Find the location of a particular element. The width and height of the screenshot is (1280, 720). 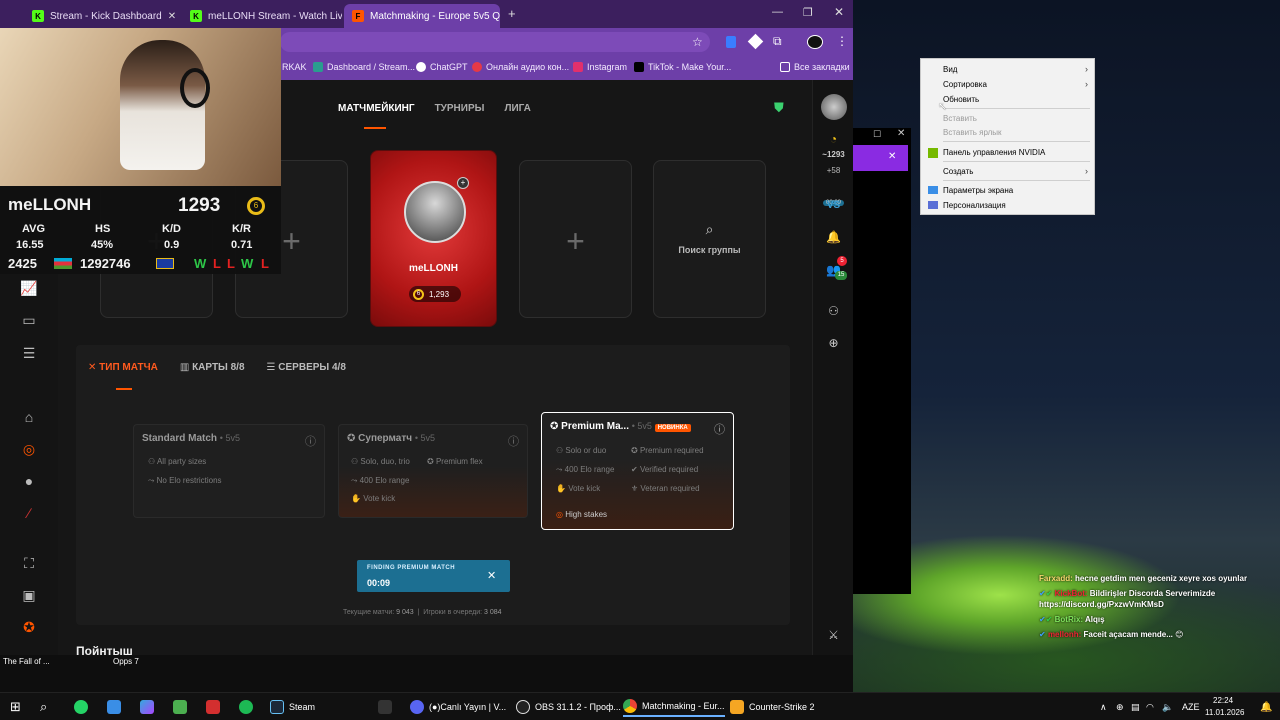

bookmark-label: ChatGPT is located at coordinates (449, 67).